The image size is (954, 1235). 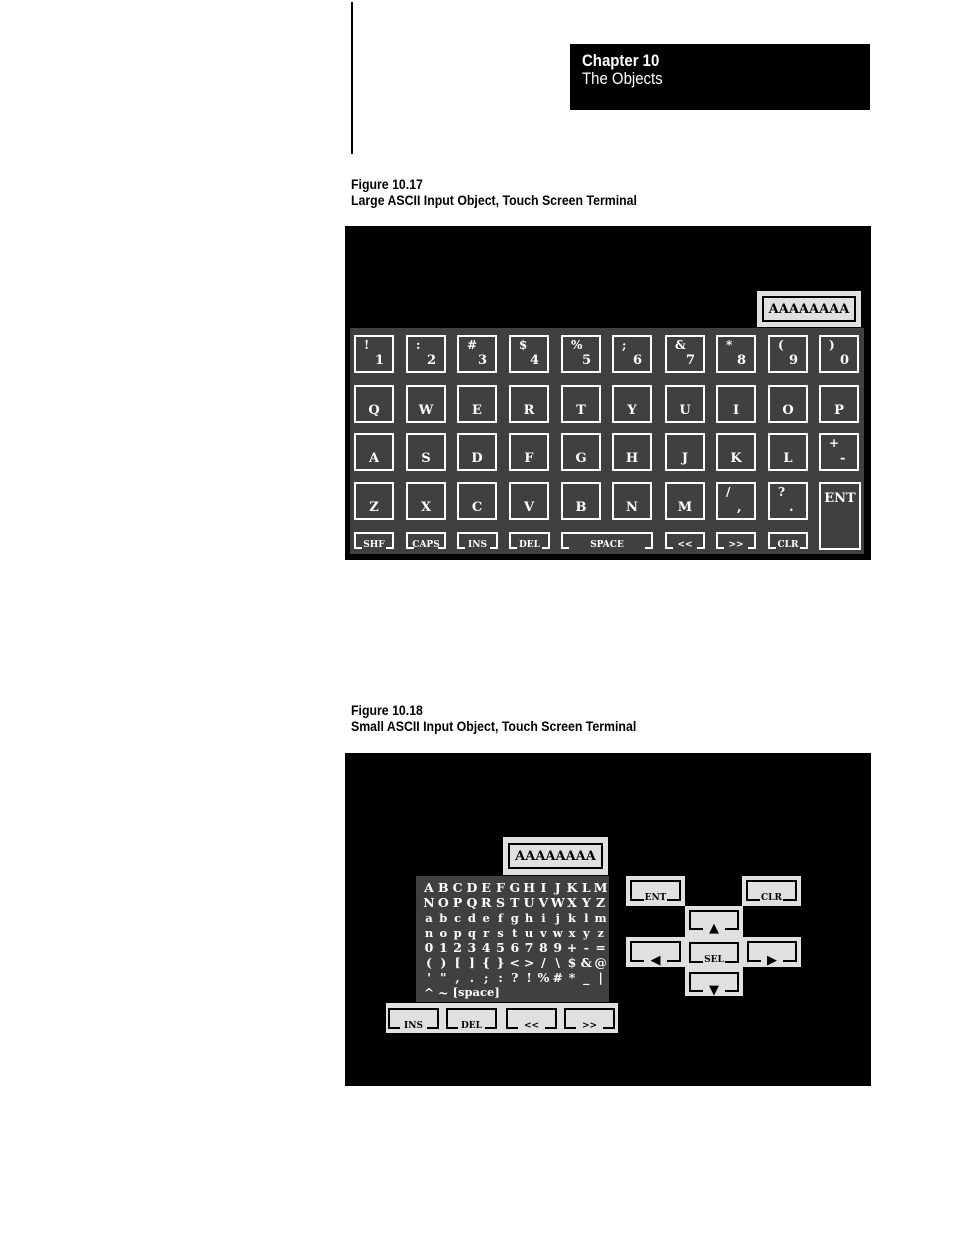 I want to click on character-cell: ), so click(x=443, y=962).